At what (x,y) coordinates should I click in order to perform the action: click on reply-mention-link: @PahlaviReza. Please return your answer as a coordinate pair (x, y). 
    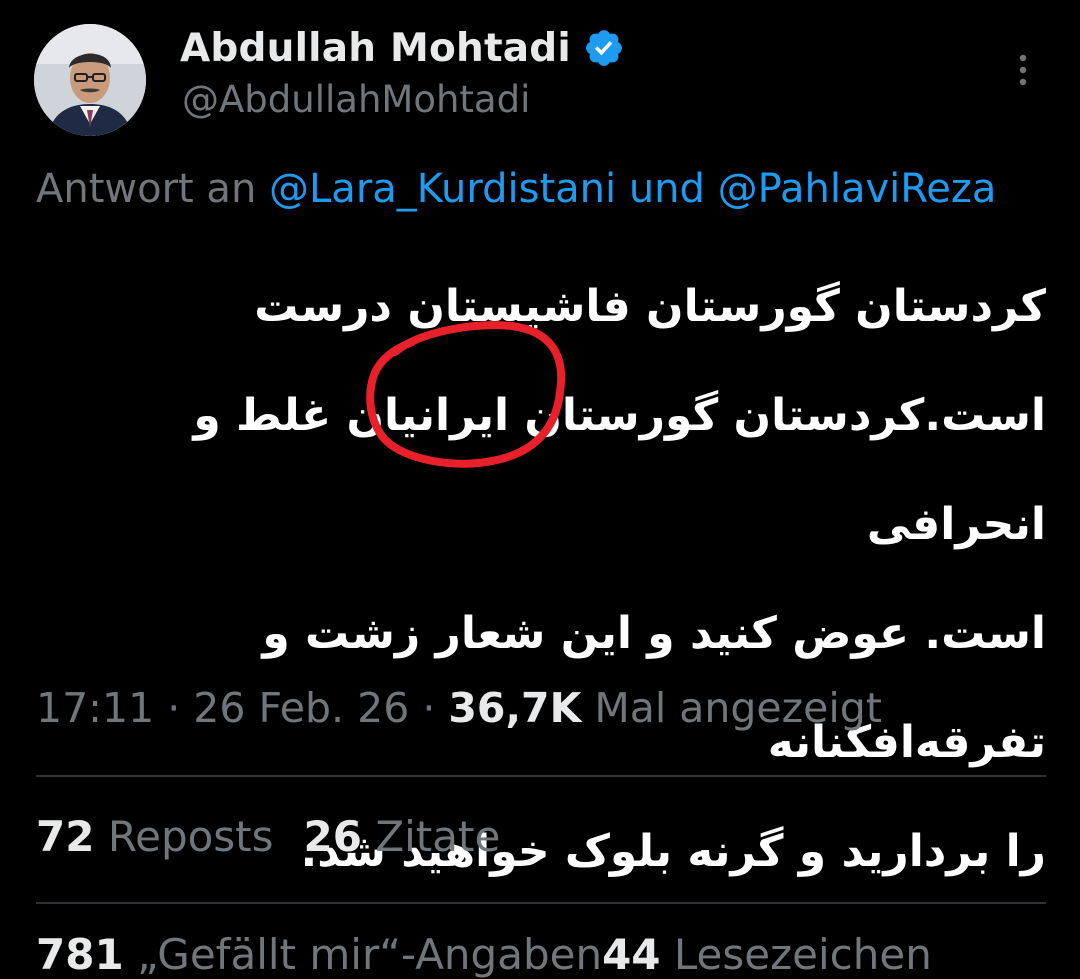
    Looking at the image, I should click on (857, 189).